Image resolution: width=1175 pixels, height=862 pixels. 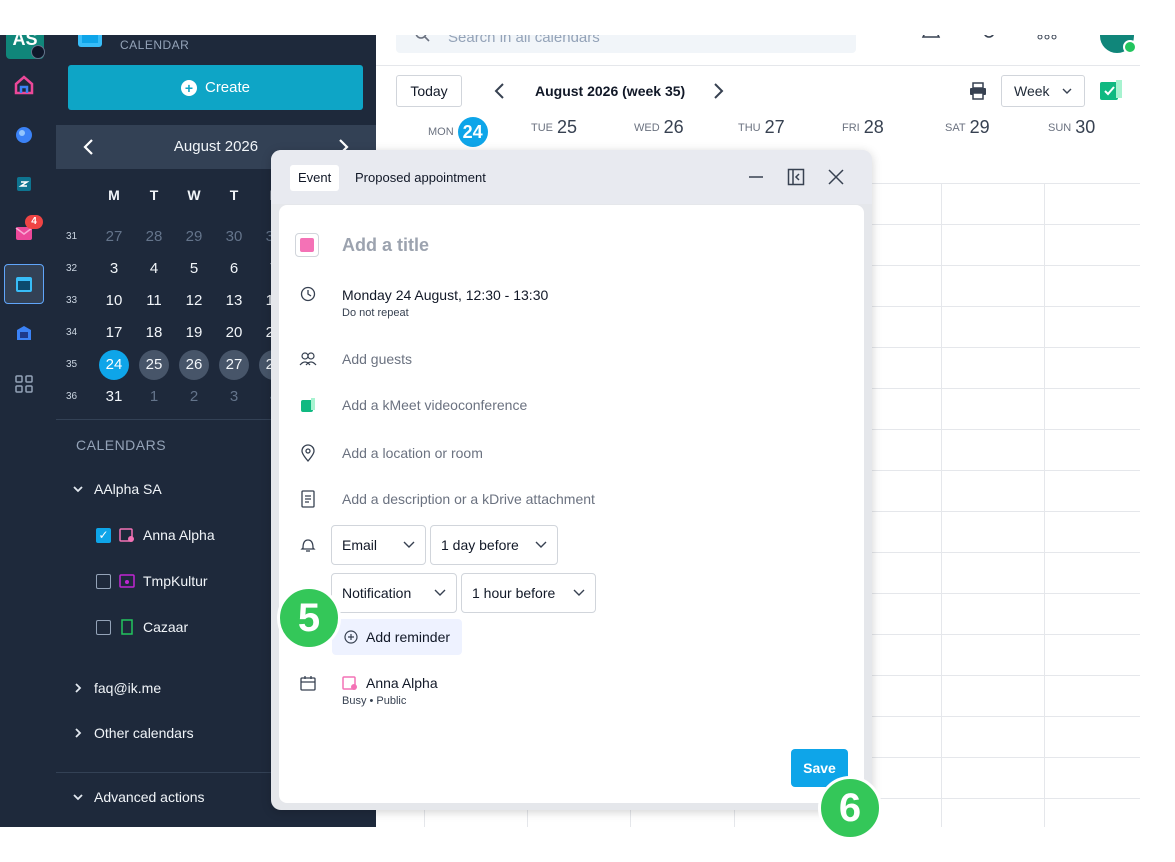 I want to click on day-date: 28, so click(x=873, y=127).